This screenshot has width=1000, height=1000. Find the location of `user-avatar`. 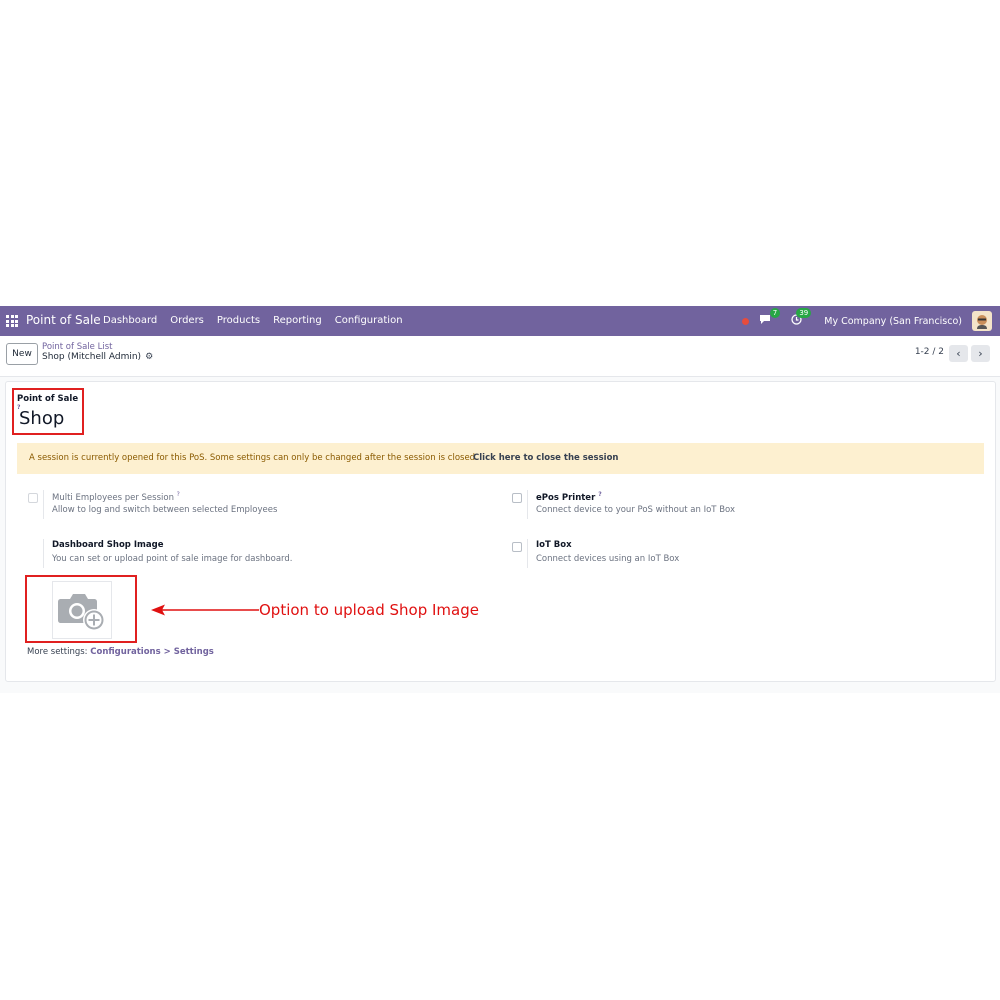

user-avatar is located at coordinates (982, 321).